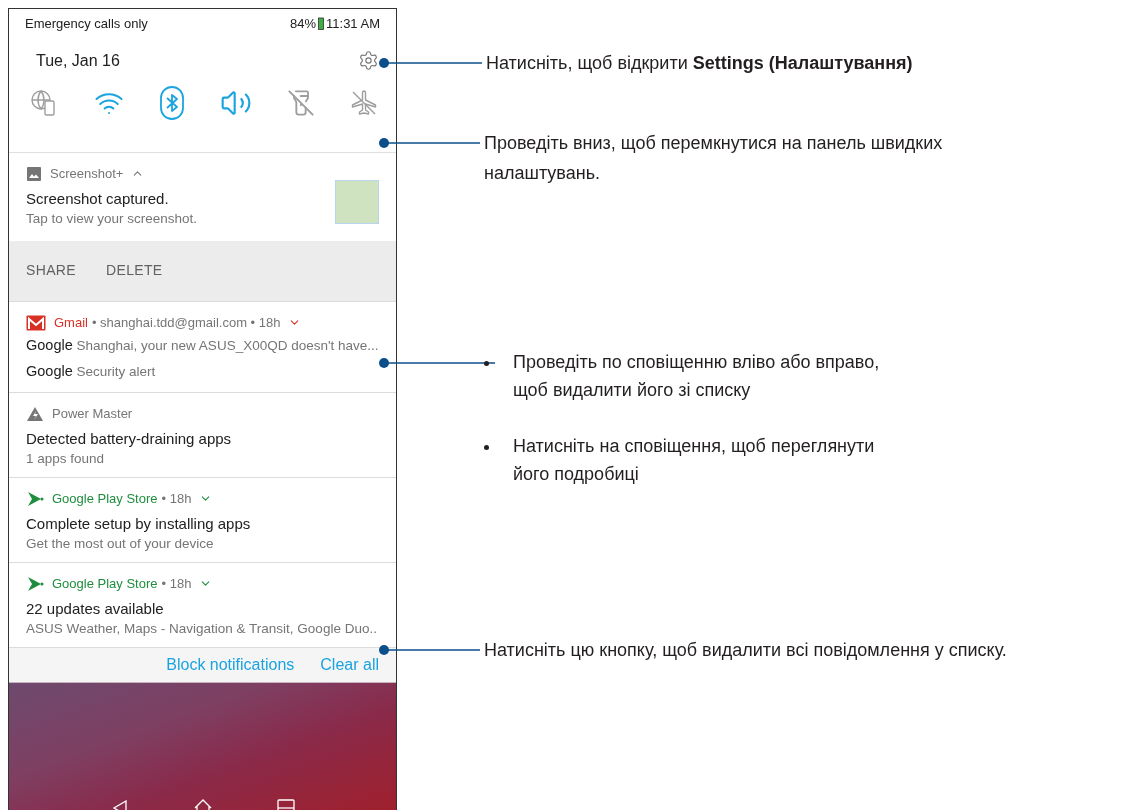 This screenshot has width=1143, height=810. I want to click on carrier-status: Emergency calls only, so click(86, 23).